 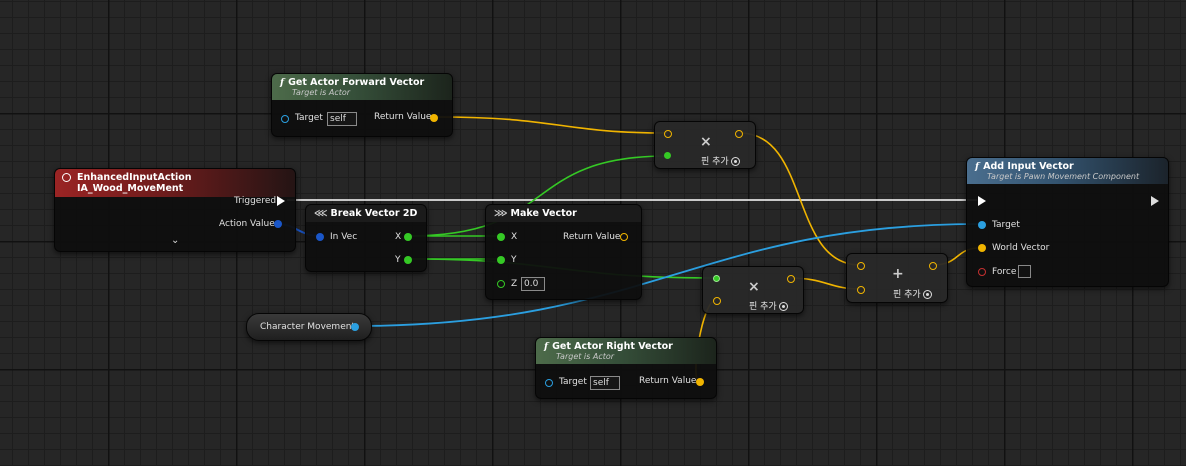 What do you see at coordinates (543, 213) in the screenshot?
I see `node-title: Make Vector` at bounding box center [543, 213].